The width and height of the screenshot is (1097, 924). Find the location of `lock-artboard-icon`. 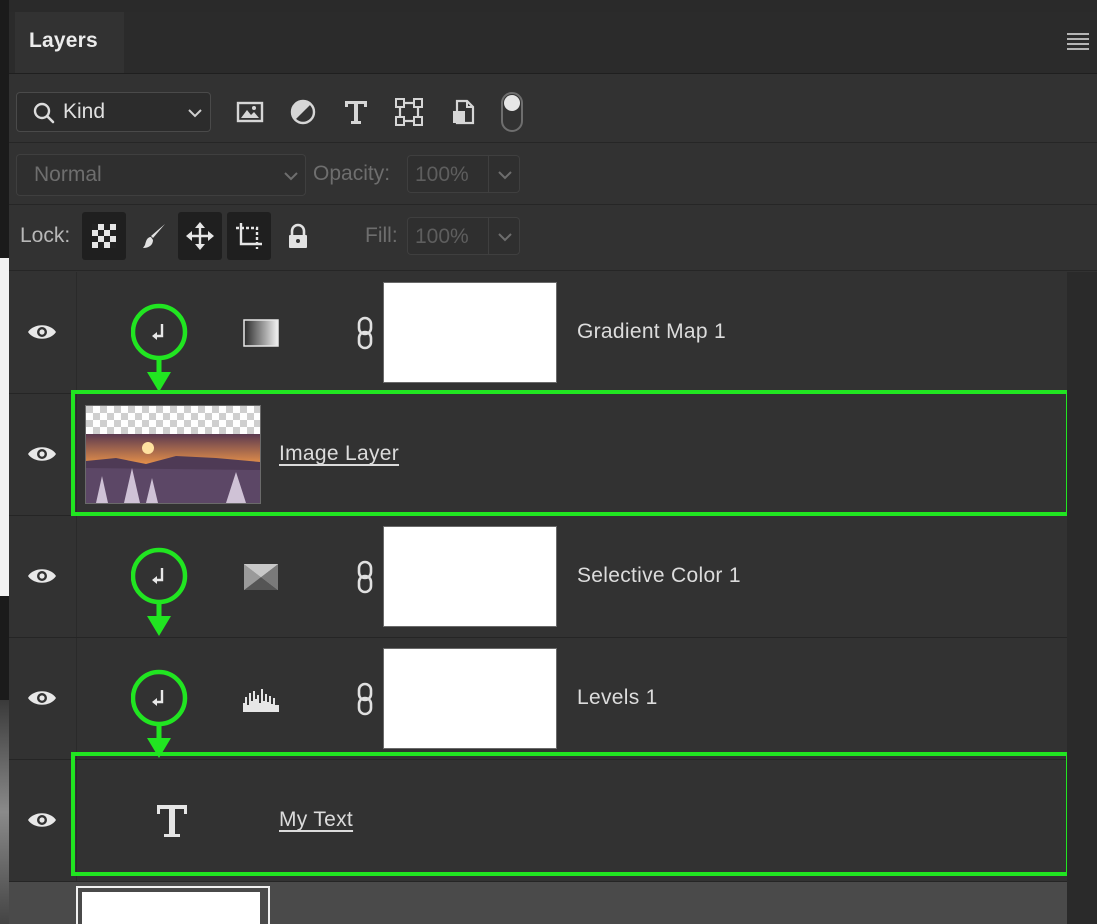

lock-artboard-icon is located at coordinates (249, 236).